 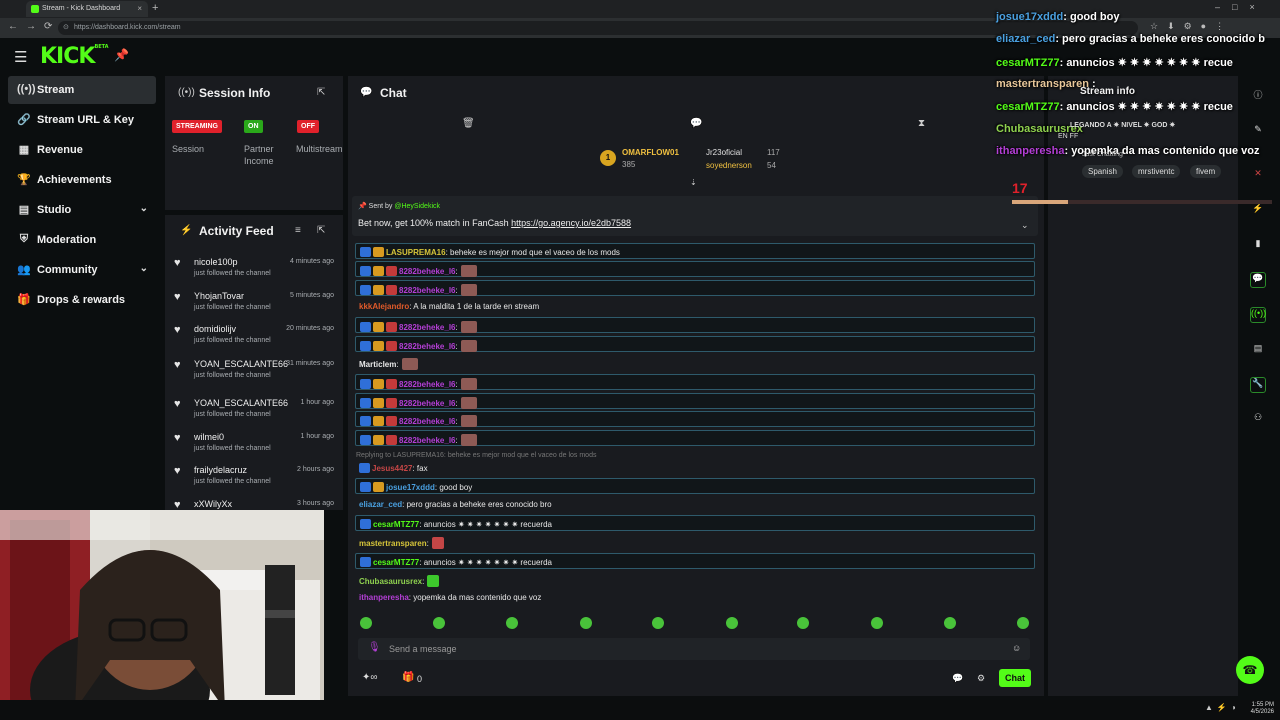 What do you see at coordinates (220, 470) in the screenshot?
I see `feed-username: frailydelacruz` at bounding box center [220, 470].